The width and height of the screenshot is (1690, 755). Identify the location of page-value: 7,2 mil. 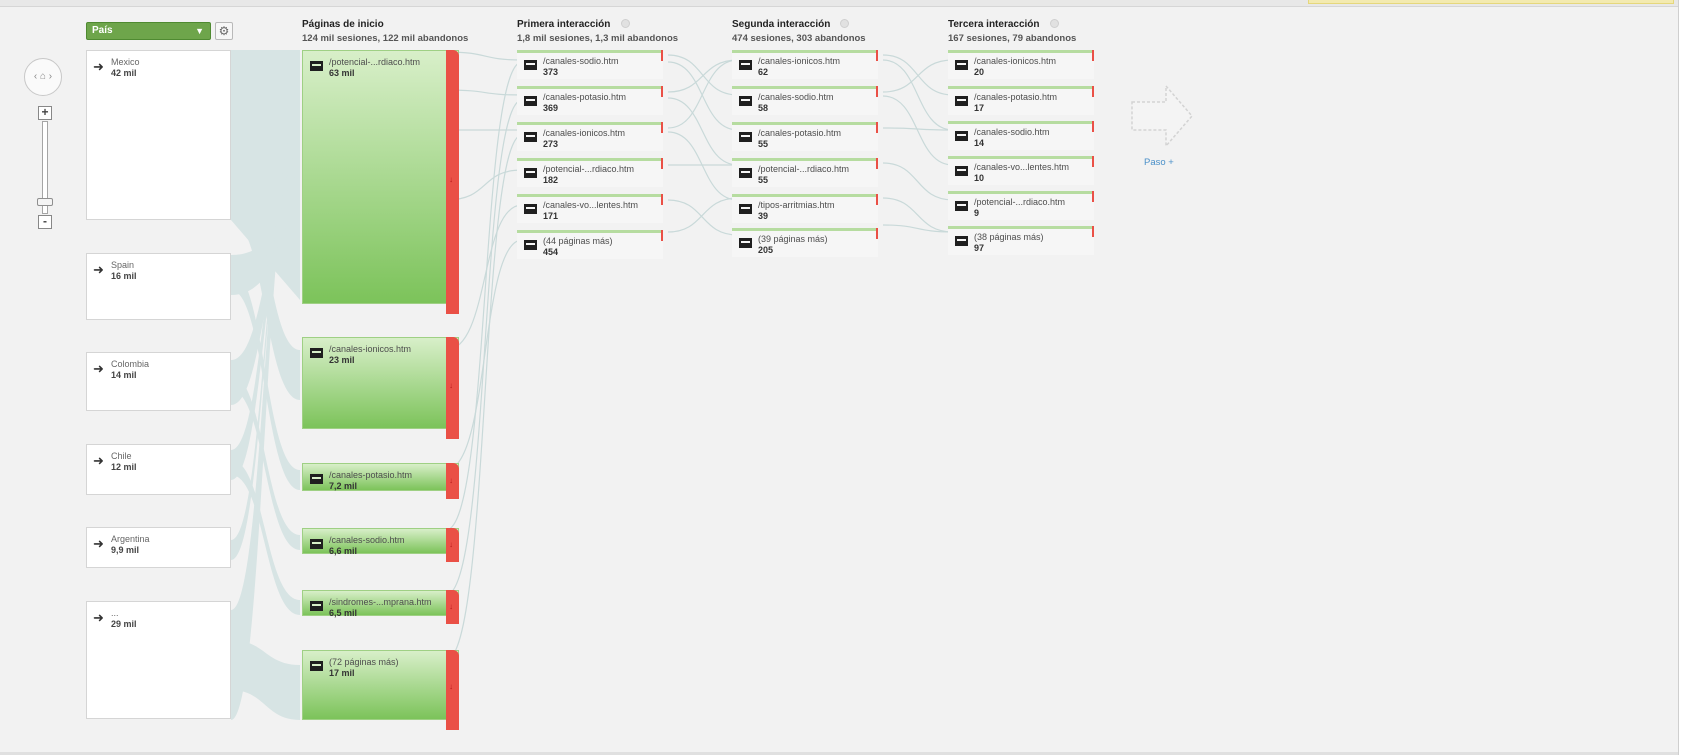
(343, 486).